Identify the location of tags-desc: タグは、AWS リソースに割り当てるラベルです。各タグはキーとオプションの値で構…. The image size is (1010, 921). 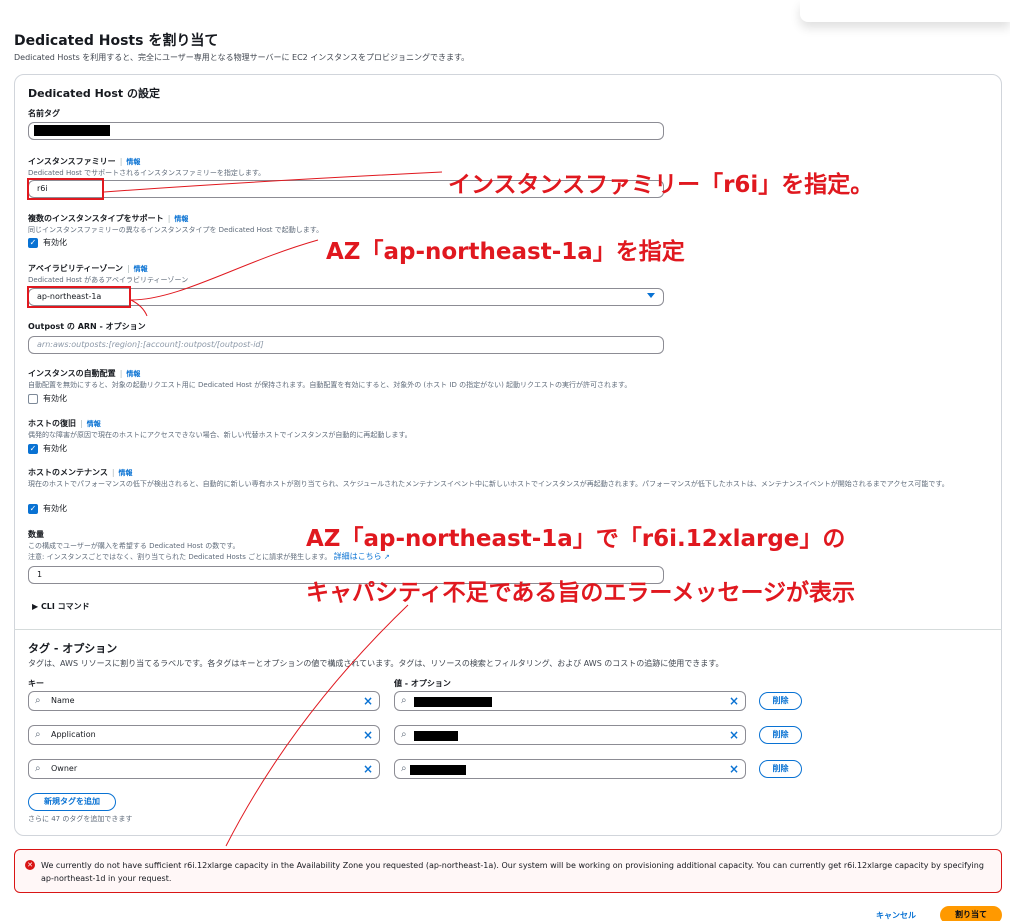
(376, 663).